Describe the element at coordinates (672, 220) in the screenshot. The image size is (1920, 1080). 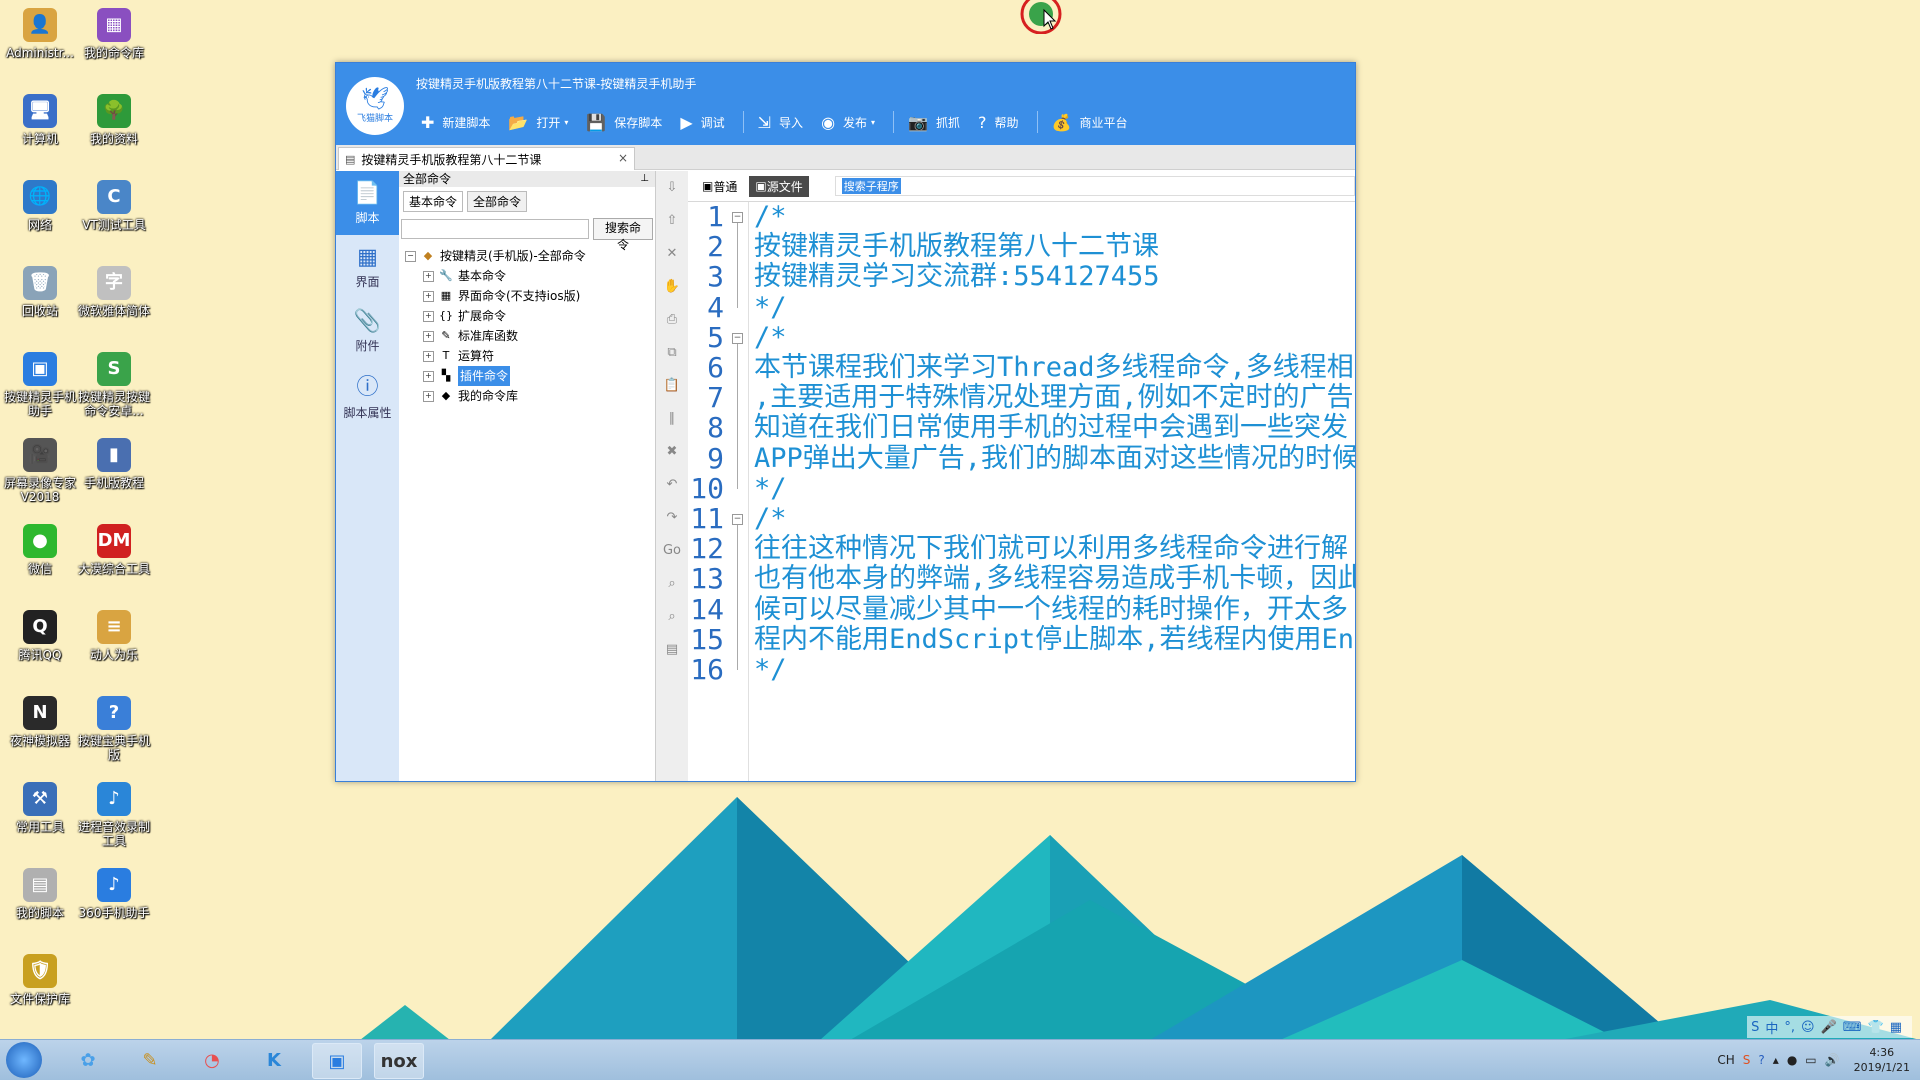
I see `edit-tool-icon: ⇧` at that location.